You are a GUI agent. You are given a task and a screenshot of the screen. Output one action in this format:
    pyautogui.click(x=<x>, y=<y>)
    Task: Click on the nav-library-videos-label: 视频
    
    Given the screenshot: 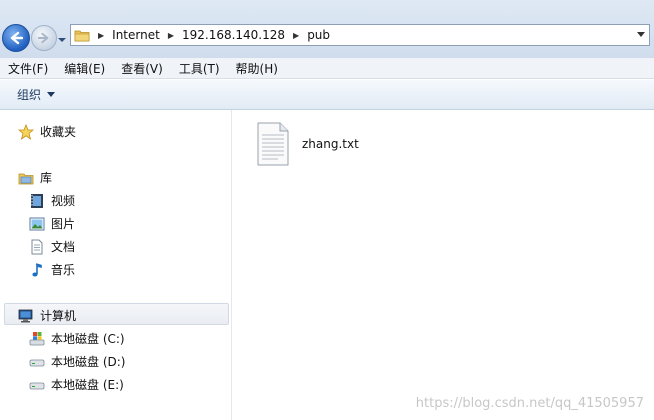 What is the action you would take?
    pyautogui.click(x=63, y=201)
    